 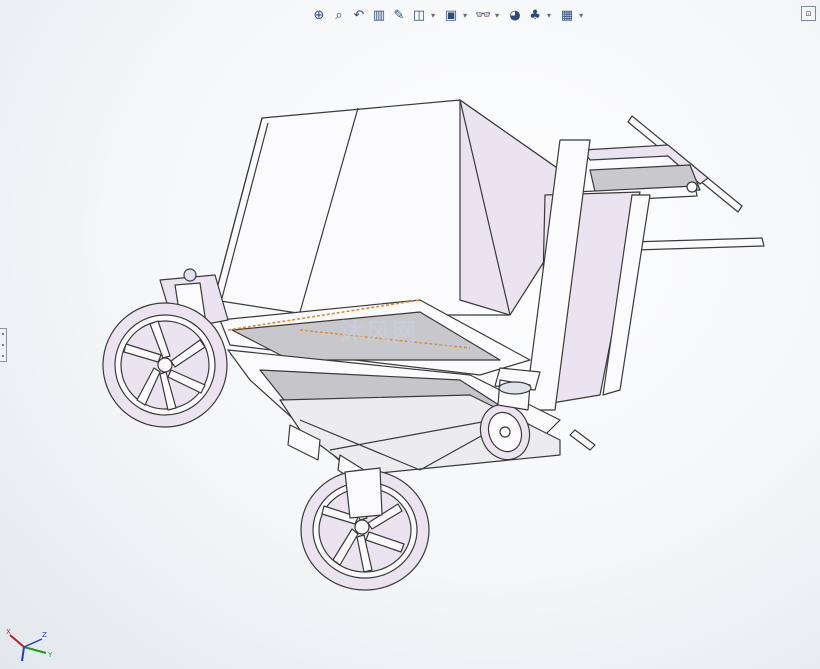 I want to click on watermark-url: www.mfcad.com, so click(x=424, y=346).